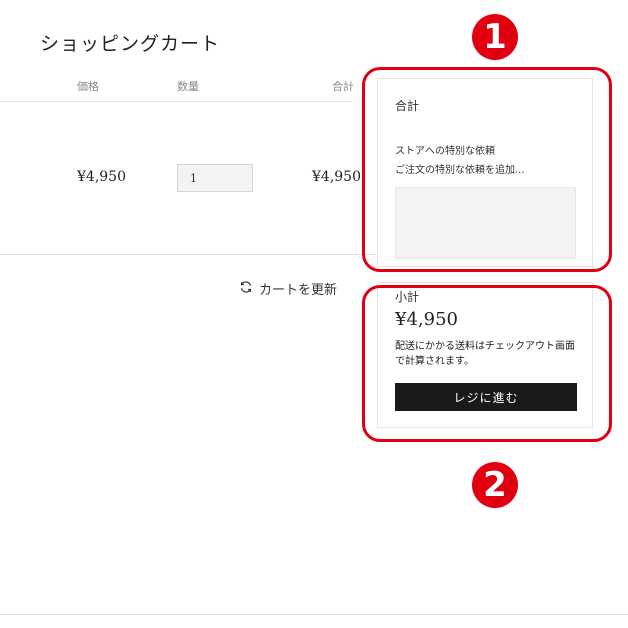 The image size is (628, 628). What do you see at coordinates (495, 485) in the screenshot?
I see `annotation-badge-2: 2` at bounding box center [495, 485].